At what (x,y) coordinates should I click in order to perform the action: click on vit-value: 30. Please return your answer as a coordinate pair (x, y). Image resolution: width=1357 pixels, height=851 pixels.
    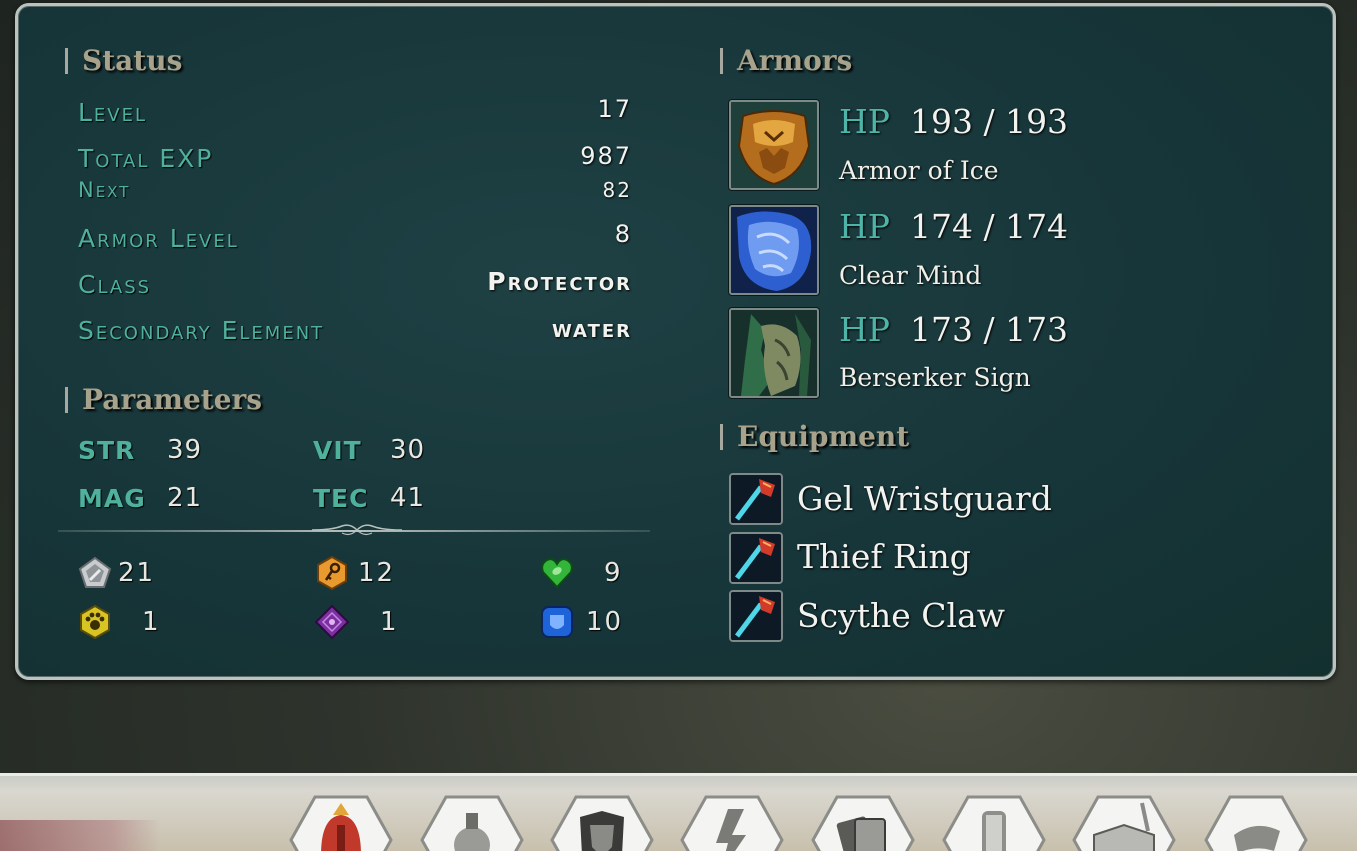
    Looking at the image, I should click on (408, 450).